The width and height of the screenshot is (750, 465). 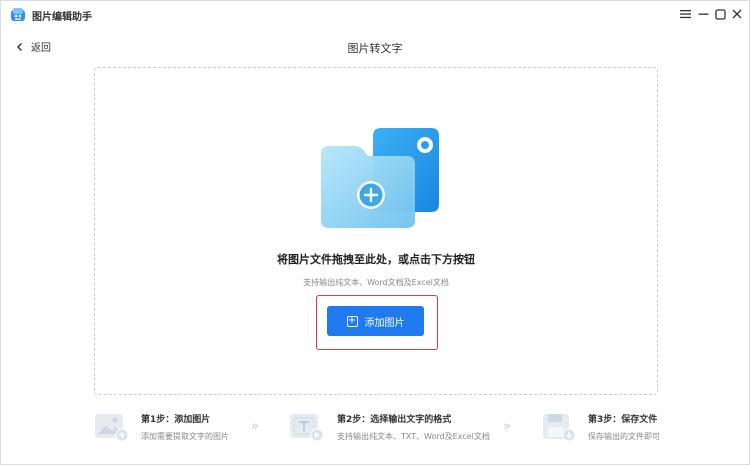 What do you see at coordinates (384, 323) in the screenshot?
I see `add-image-button-label: 添加图片` at bounding box center [384, 323].